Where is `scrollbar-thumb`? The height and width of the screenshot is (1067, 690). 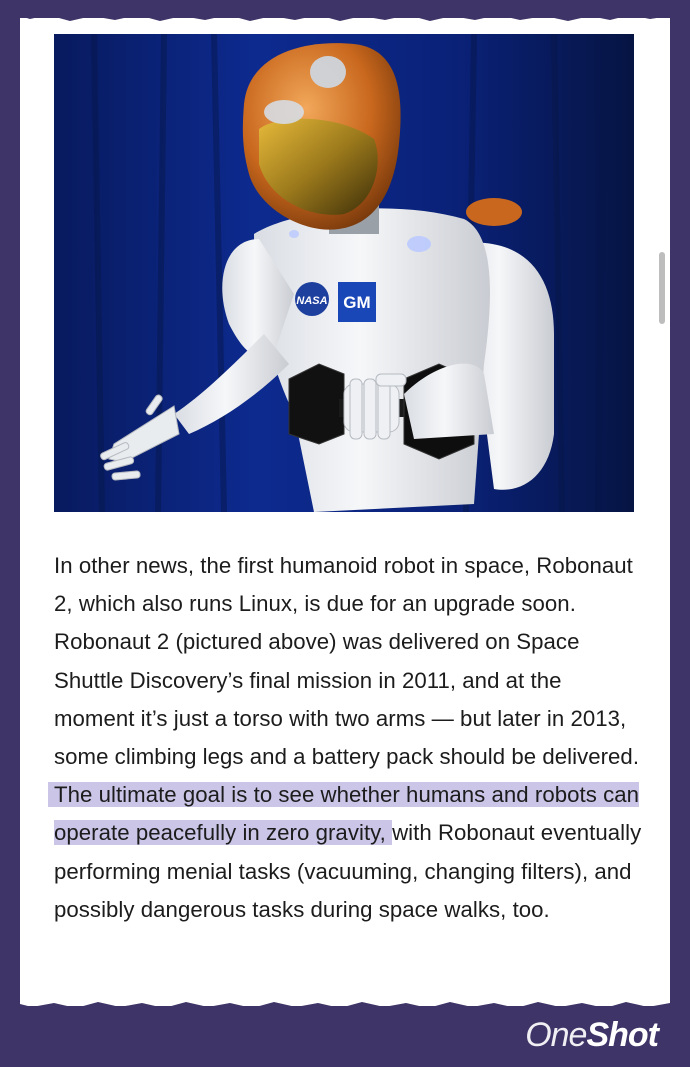
scrollbar-thumb is located at coordinates (662, 288).